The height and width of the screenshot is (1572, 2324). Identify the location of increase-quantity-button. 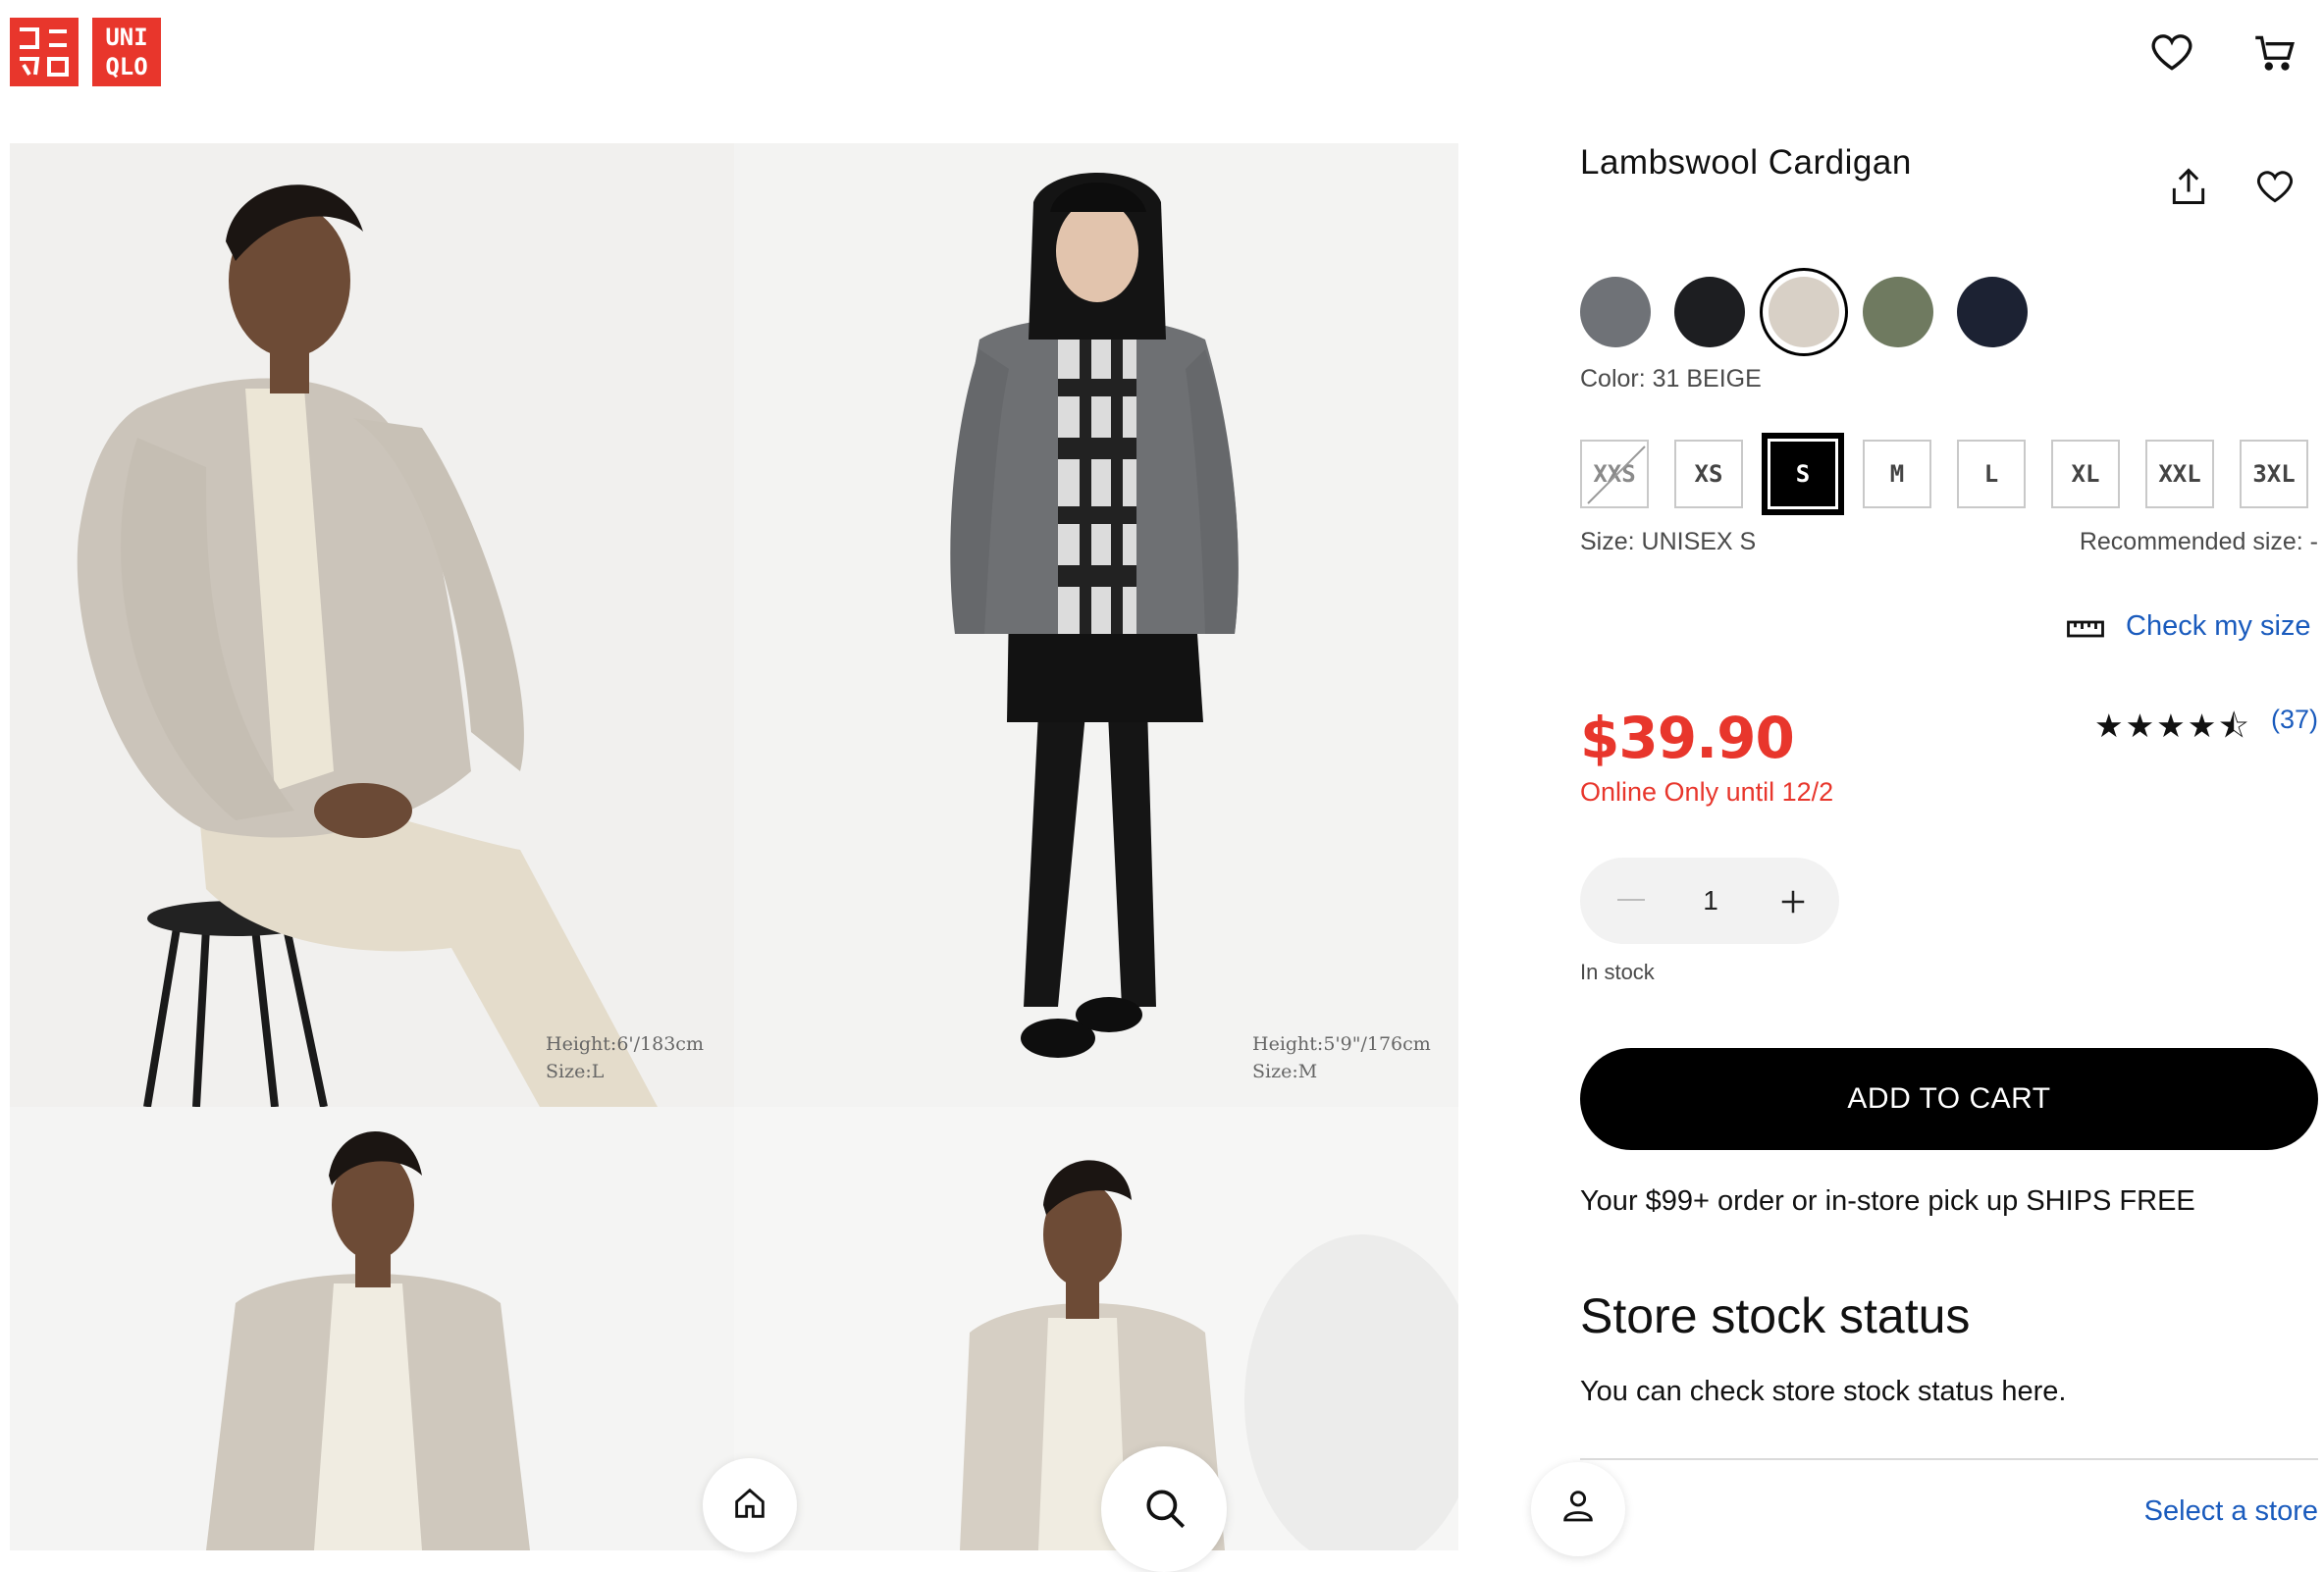
(1793, 902).